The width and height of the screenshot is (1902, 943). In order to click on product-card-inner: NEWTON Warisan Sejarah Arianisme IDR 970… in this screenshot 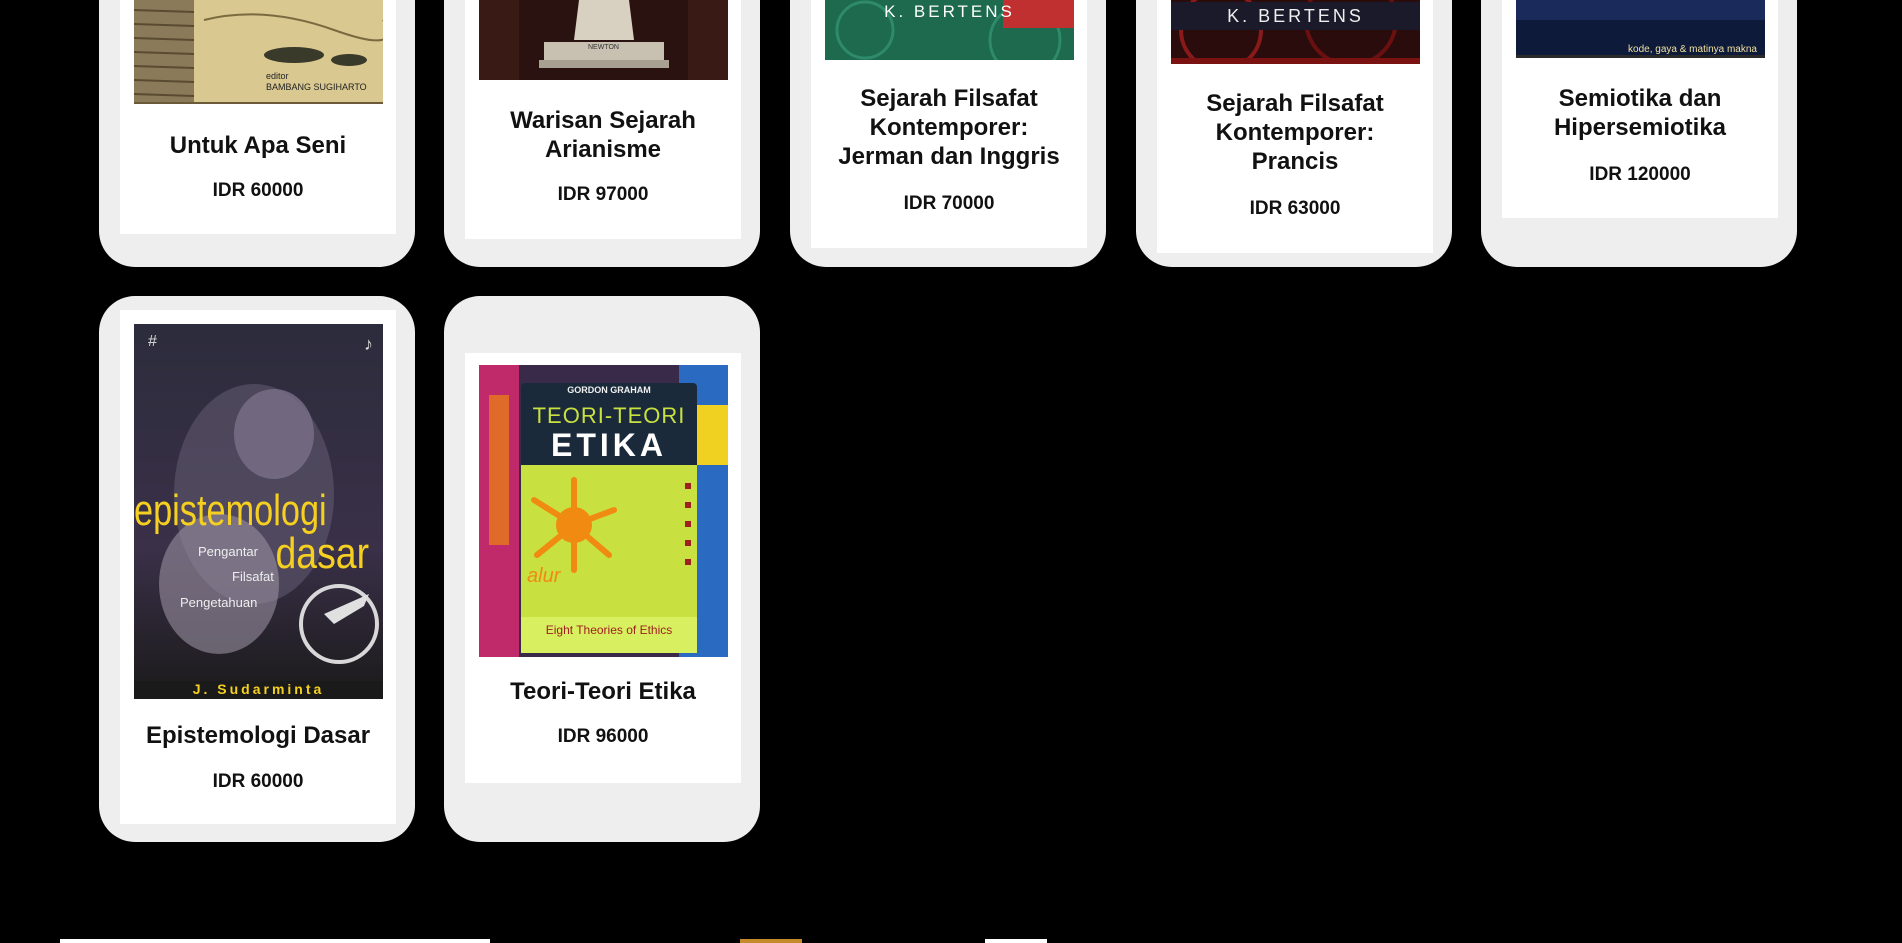, I will do `click(603, 119)`.